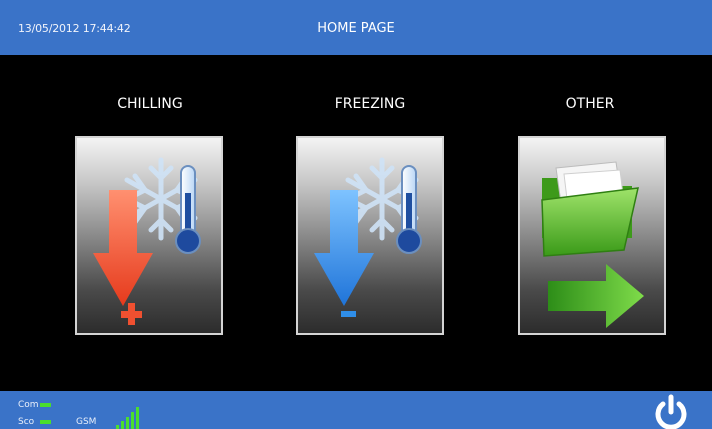  What do you see at coordinates (348, 314) in the screenshot?
I see `minus-icon` at bounding box center [348, 314].